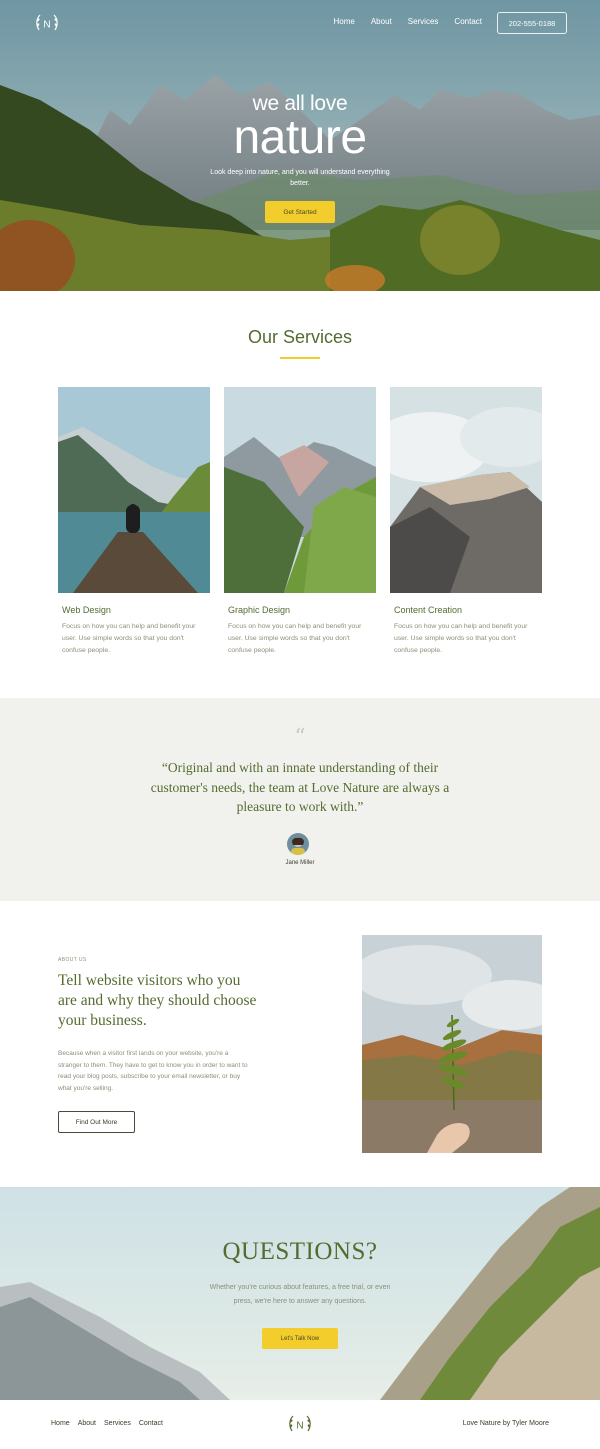  I want to click on testimonial-author: Jane Miller, so click(300, 863).